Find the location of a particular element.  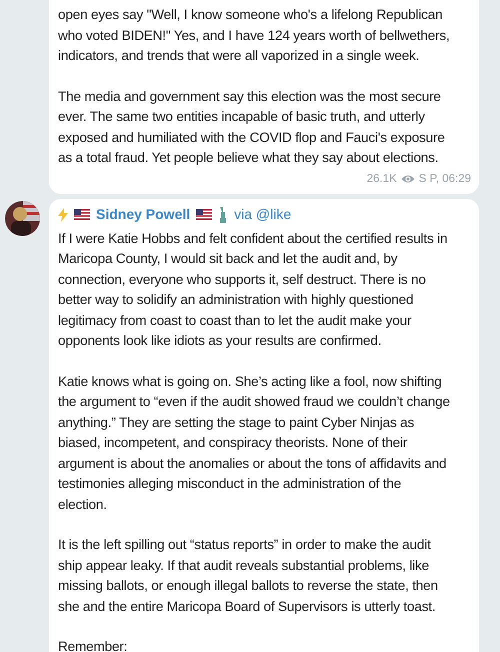

message-time: S P, 06:29 is located at coordinates (444, 179).